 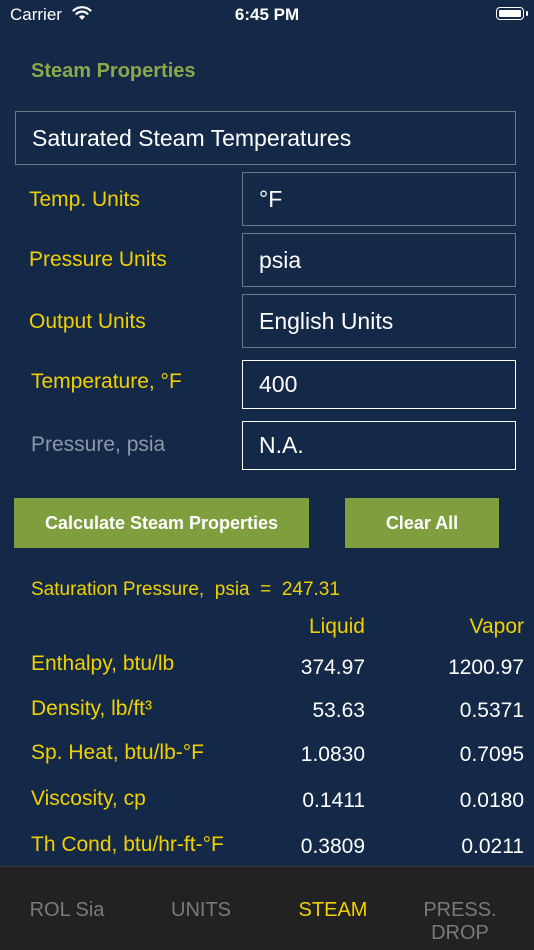 I want to click on clock: 6:45 PM, so click(x=267, y=14).